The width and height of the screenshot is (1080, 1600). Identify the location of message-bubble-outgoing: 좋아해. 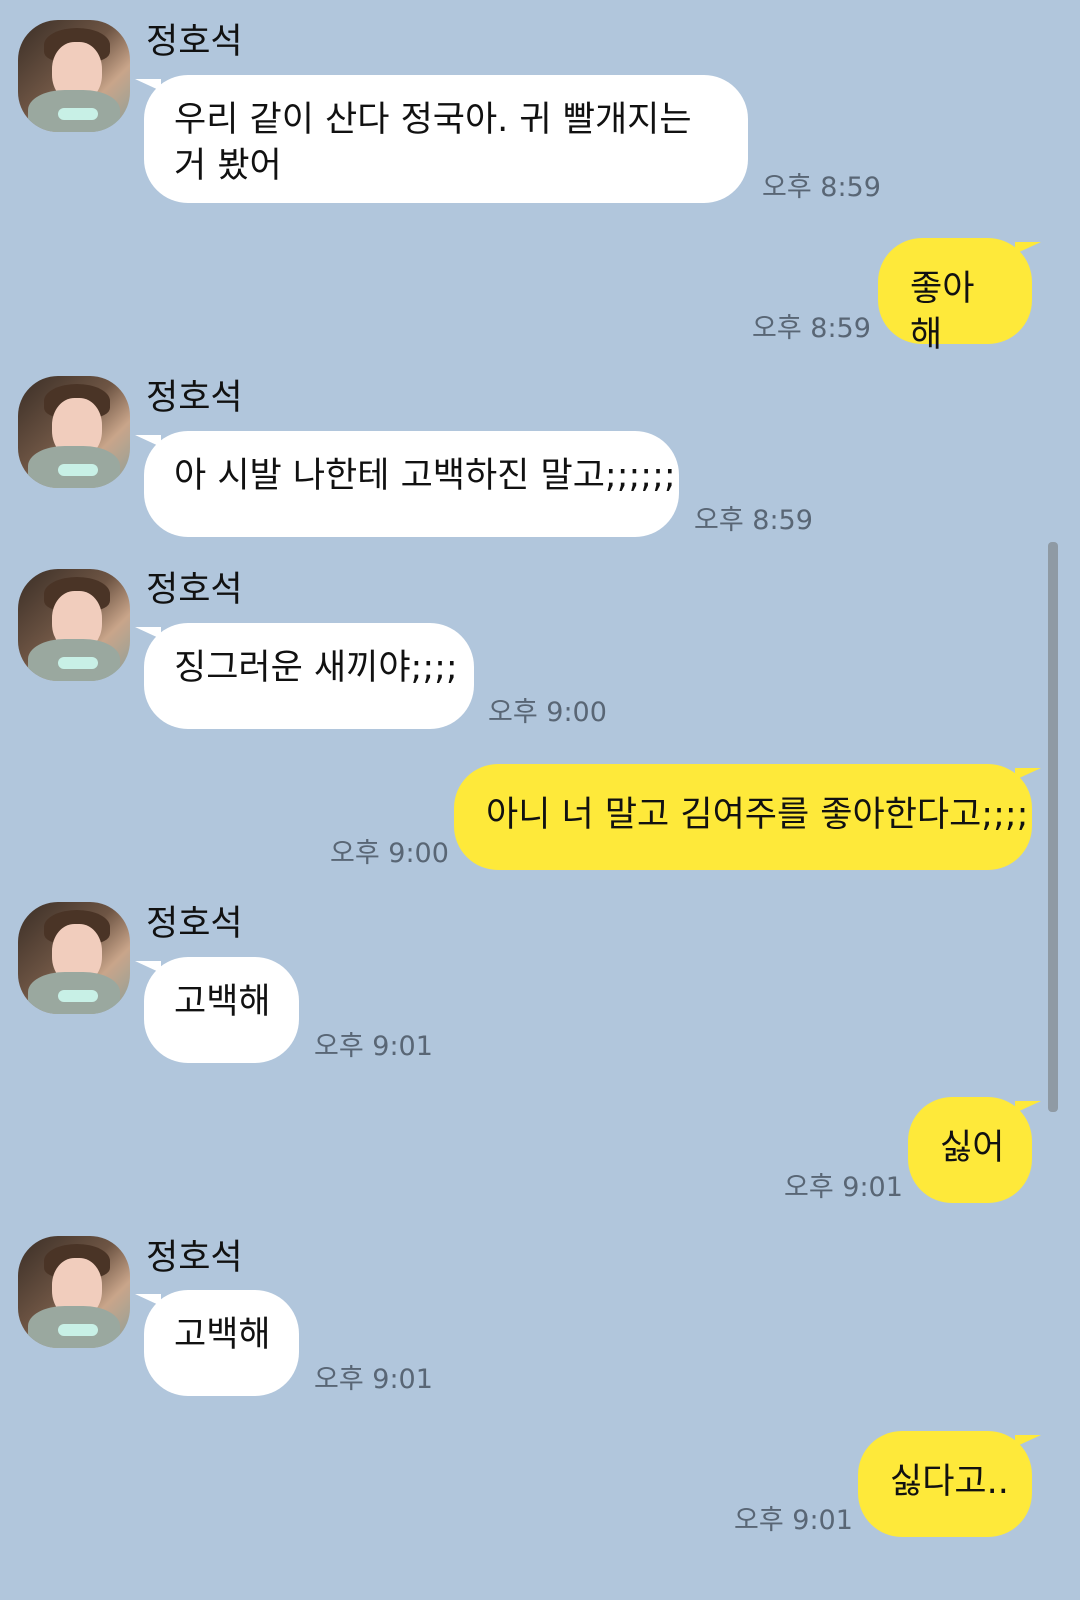
(959, 296).